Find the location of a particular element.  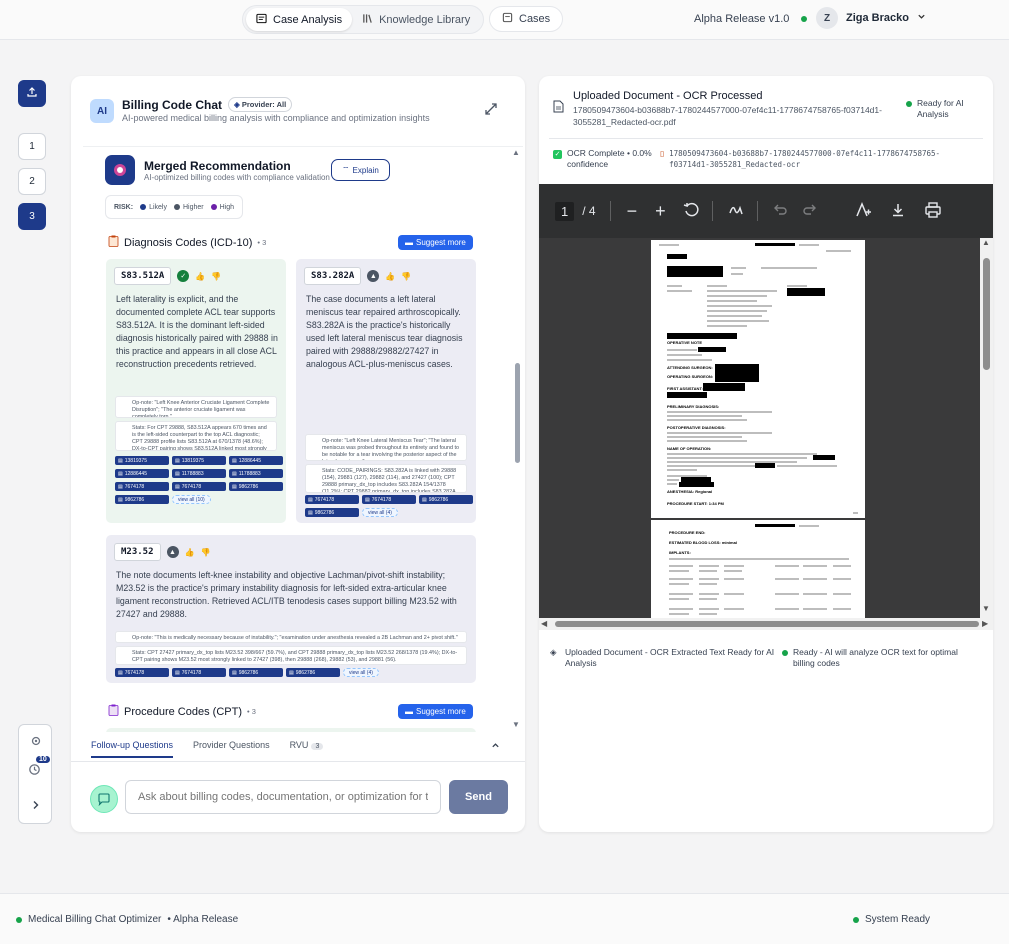

diamond-icon: ◈ is located at coordinates (553, 652).